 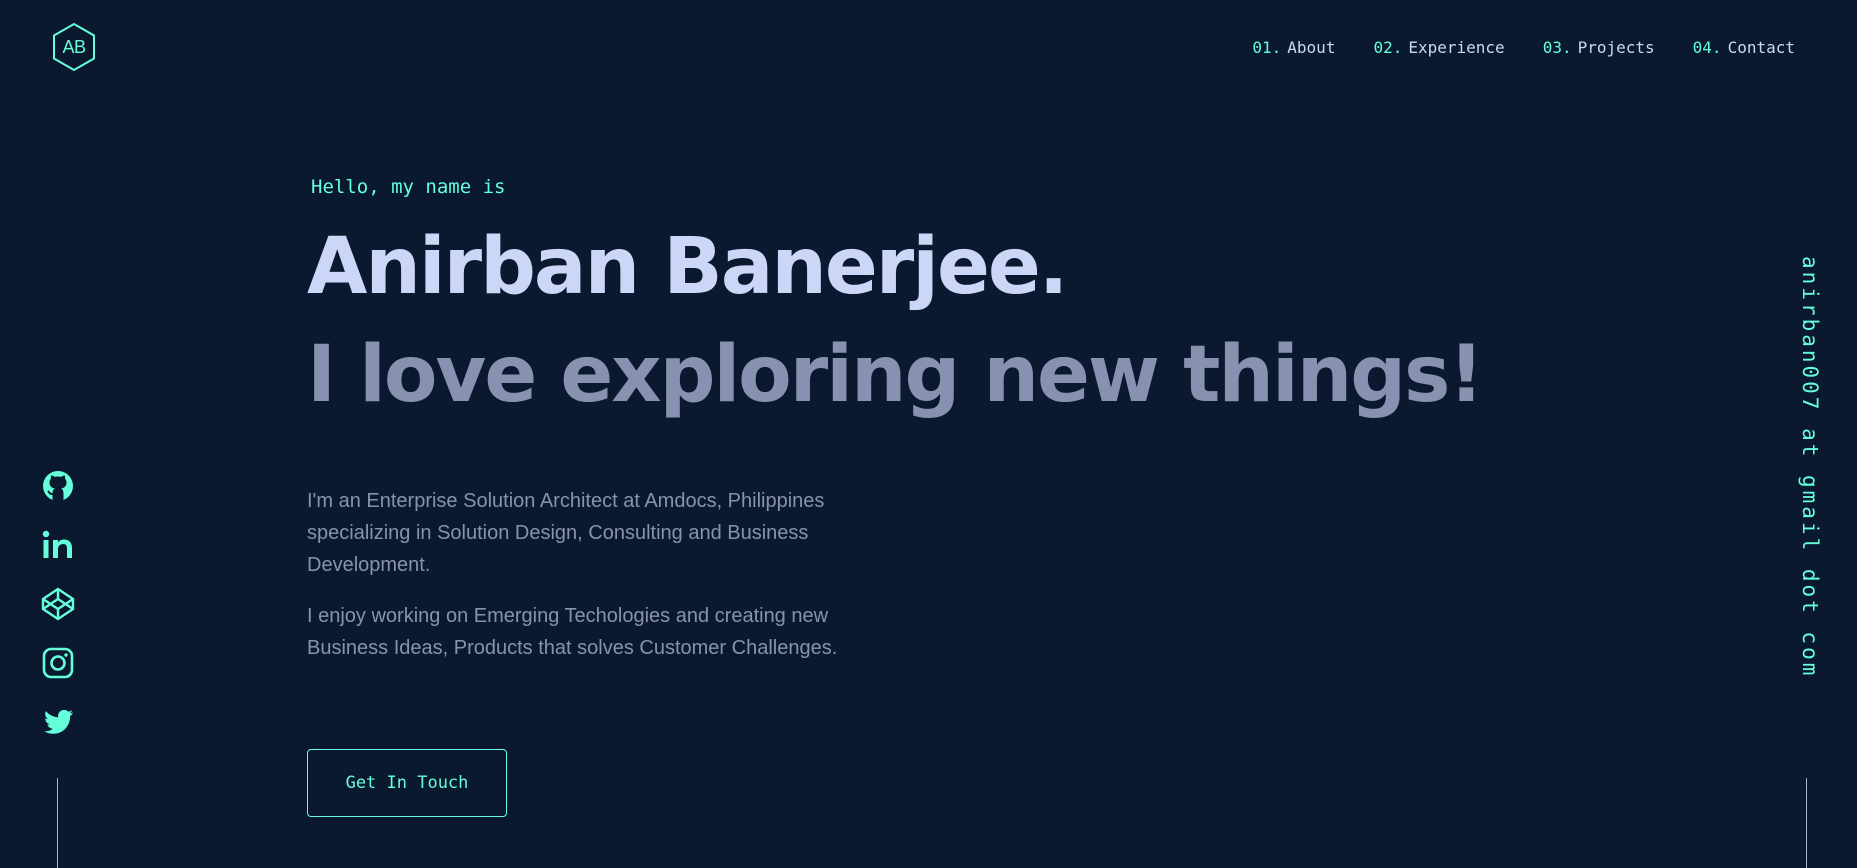 I want to click on nav-item-label: Experience, so click(x=1456, y=47).